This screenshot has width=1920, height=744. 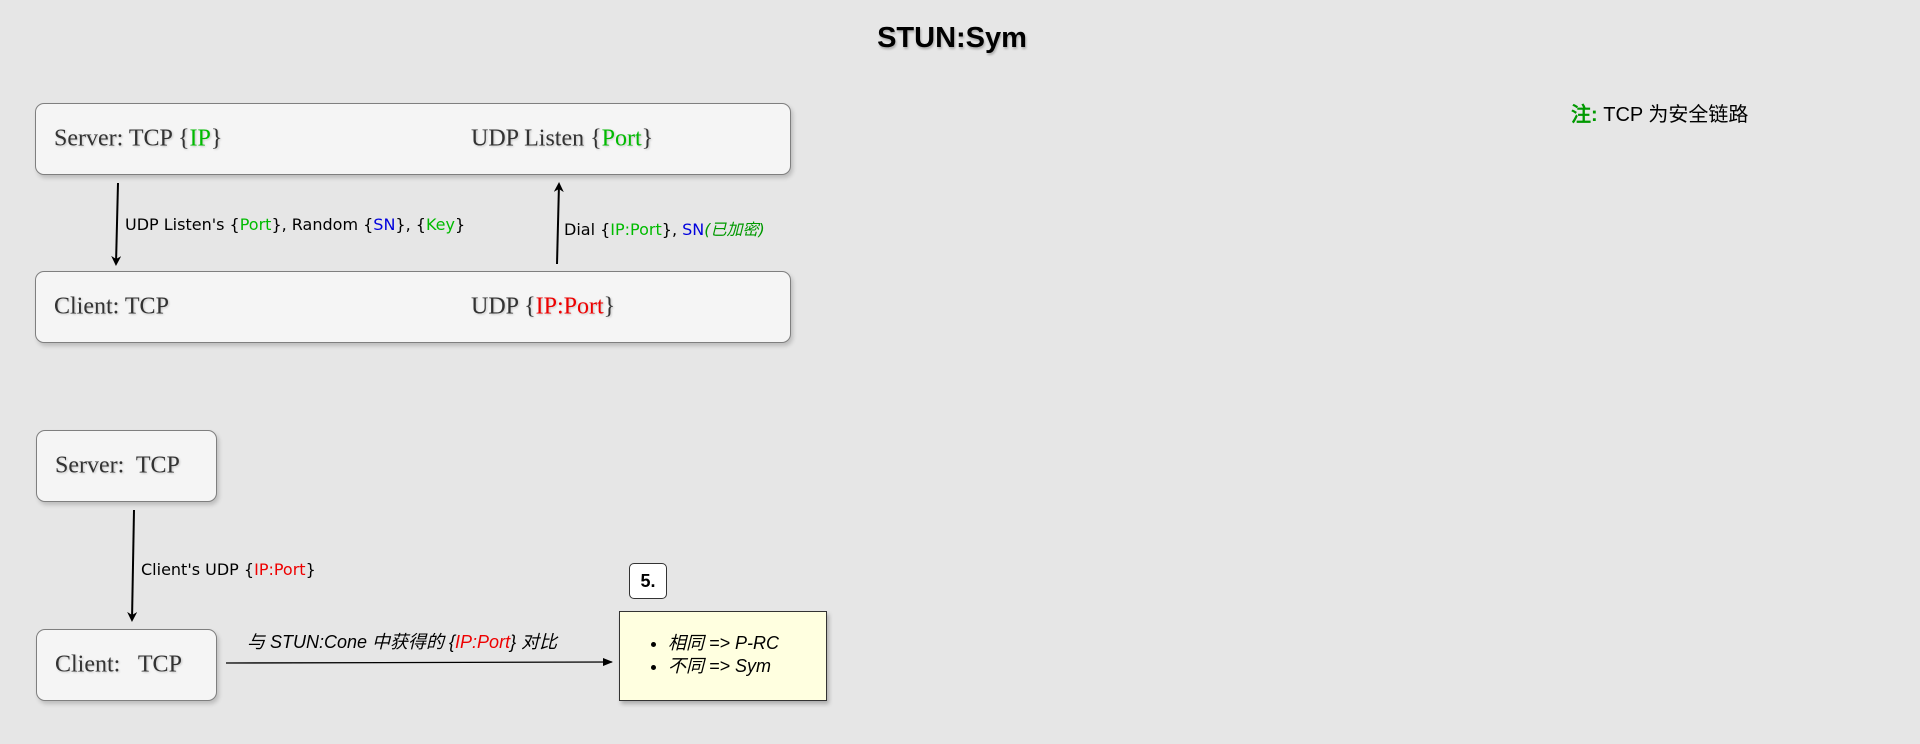 What do you see at coordinates (132, 565) in the screenshot?
I see `client-udp-arrow` at bounding box center [132, 565].